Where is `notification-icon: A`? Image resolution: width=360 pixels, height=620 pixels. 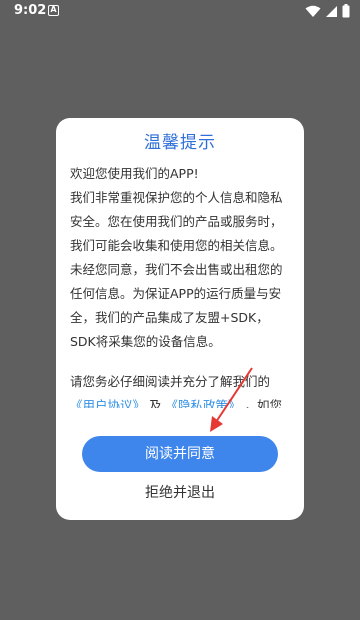 notification-icon: A is located at coordinates (53, 10).